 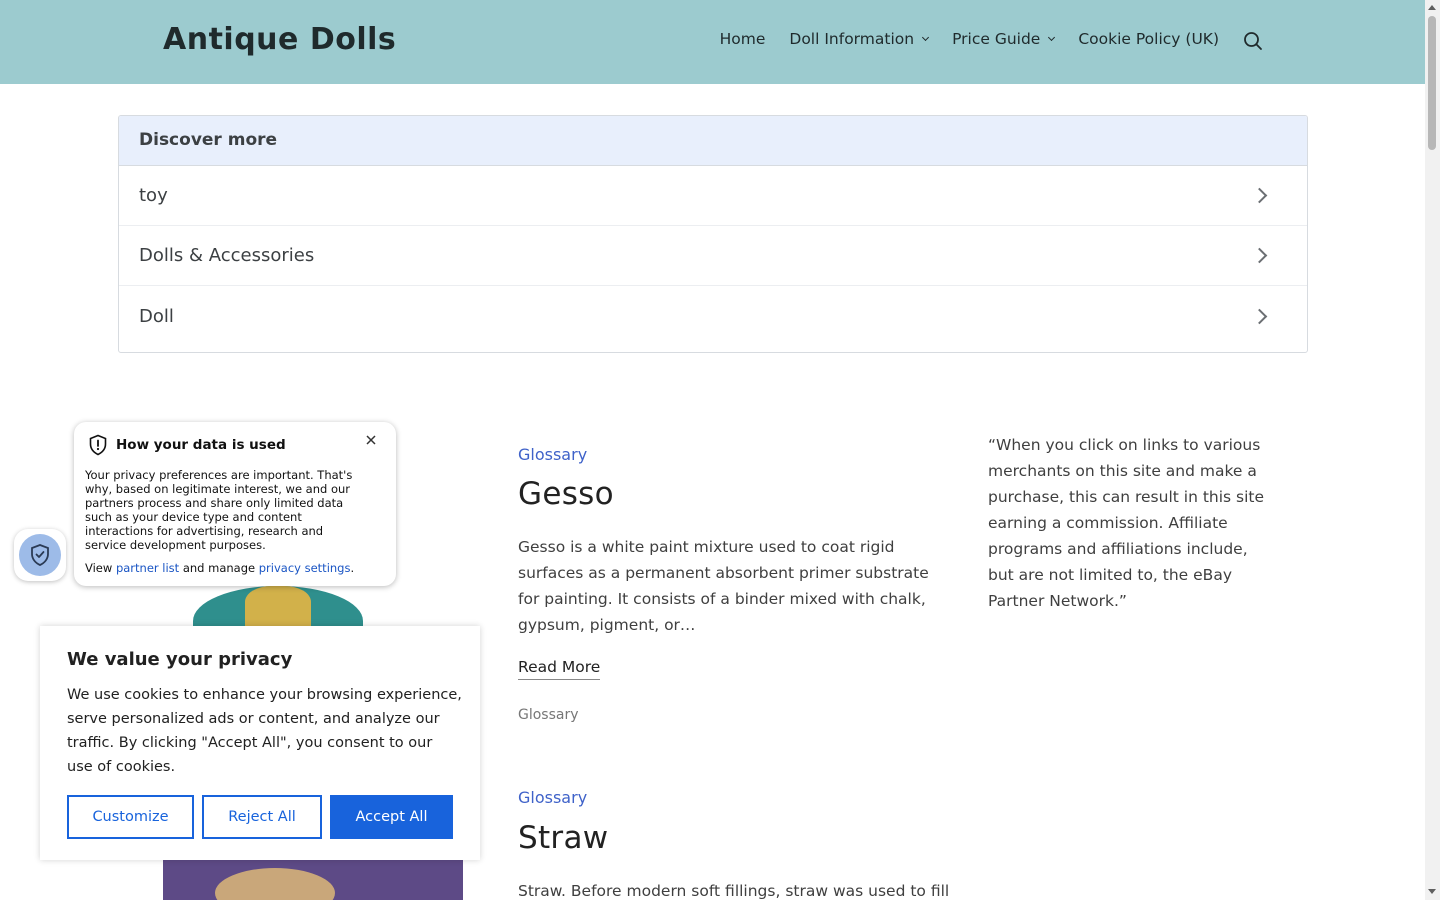 What do you see at coordinates (391, 817) in the screenshot?
I see `accept-all-button: Accept All` at bounding box center [391, 817].